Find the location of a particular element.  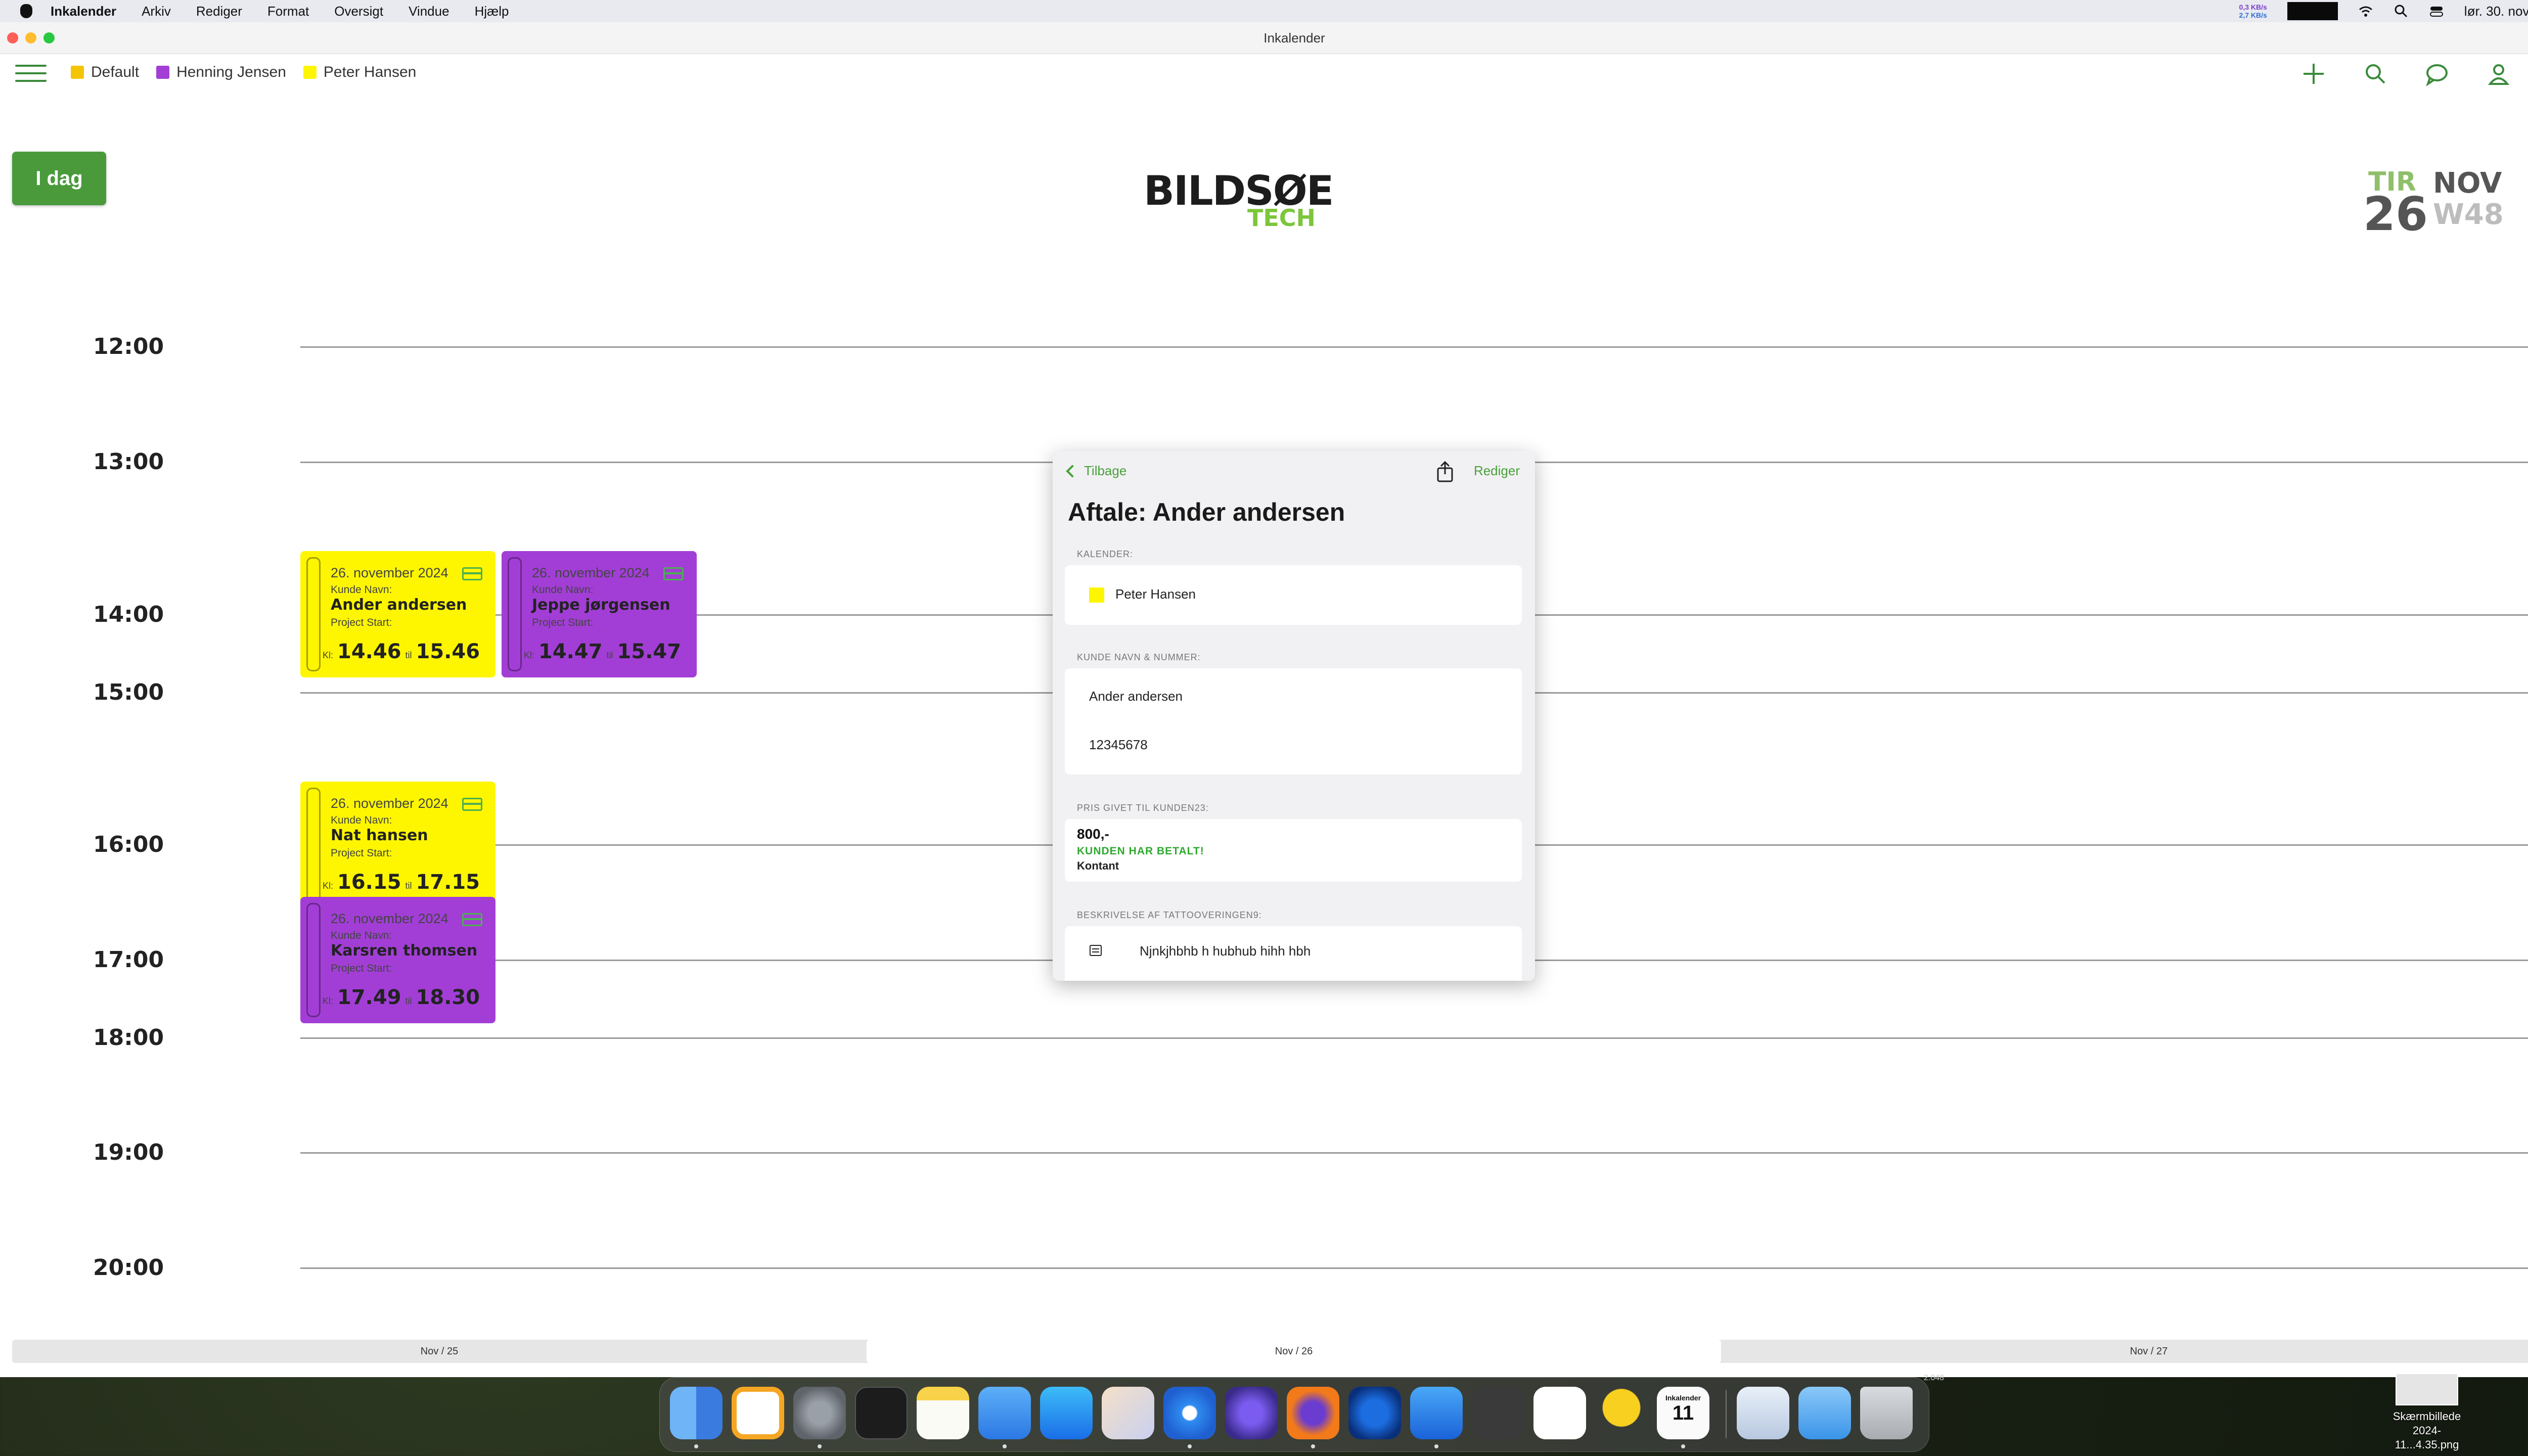

menu-oversigt: Oversigt is located at coordinates (359, 11).